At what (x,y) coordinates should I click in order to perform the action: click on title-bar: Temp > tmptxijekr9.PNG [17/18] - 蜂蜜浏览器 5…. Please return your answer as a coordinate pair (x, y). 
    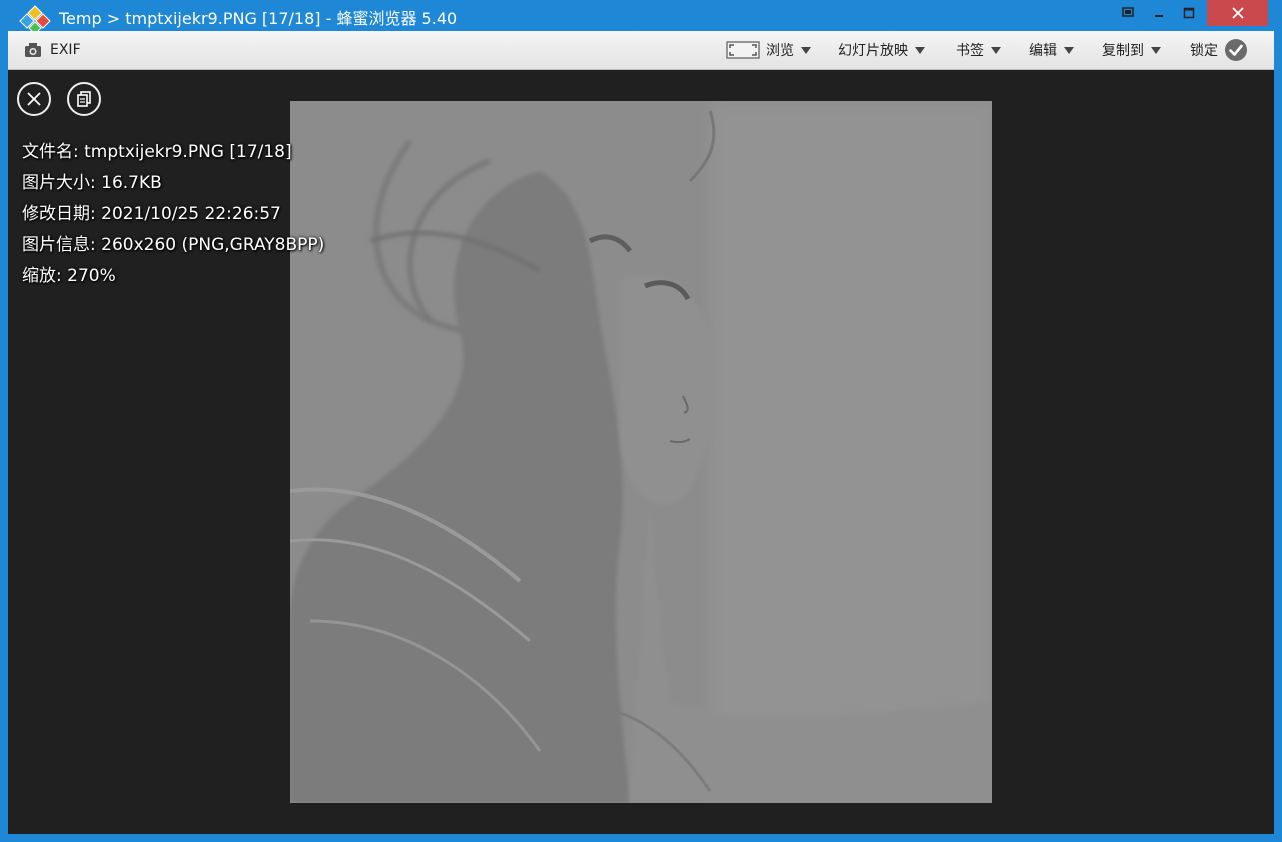
    Looking at the image, I should click on (641, 17).